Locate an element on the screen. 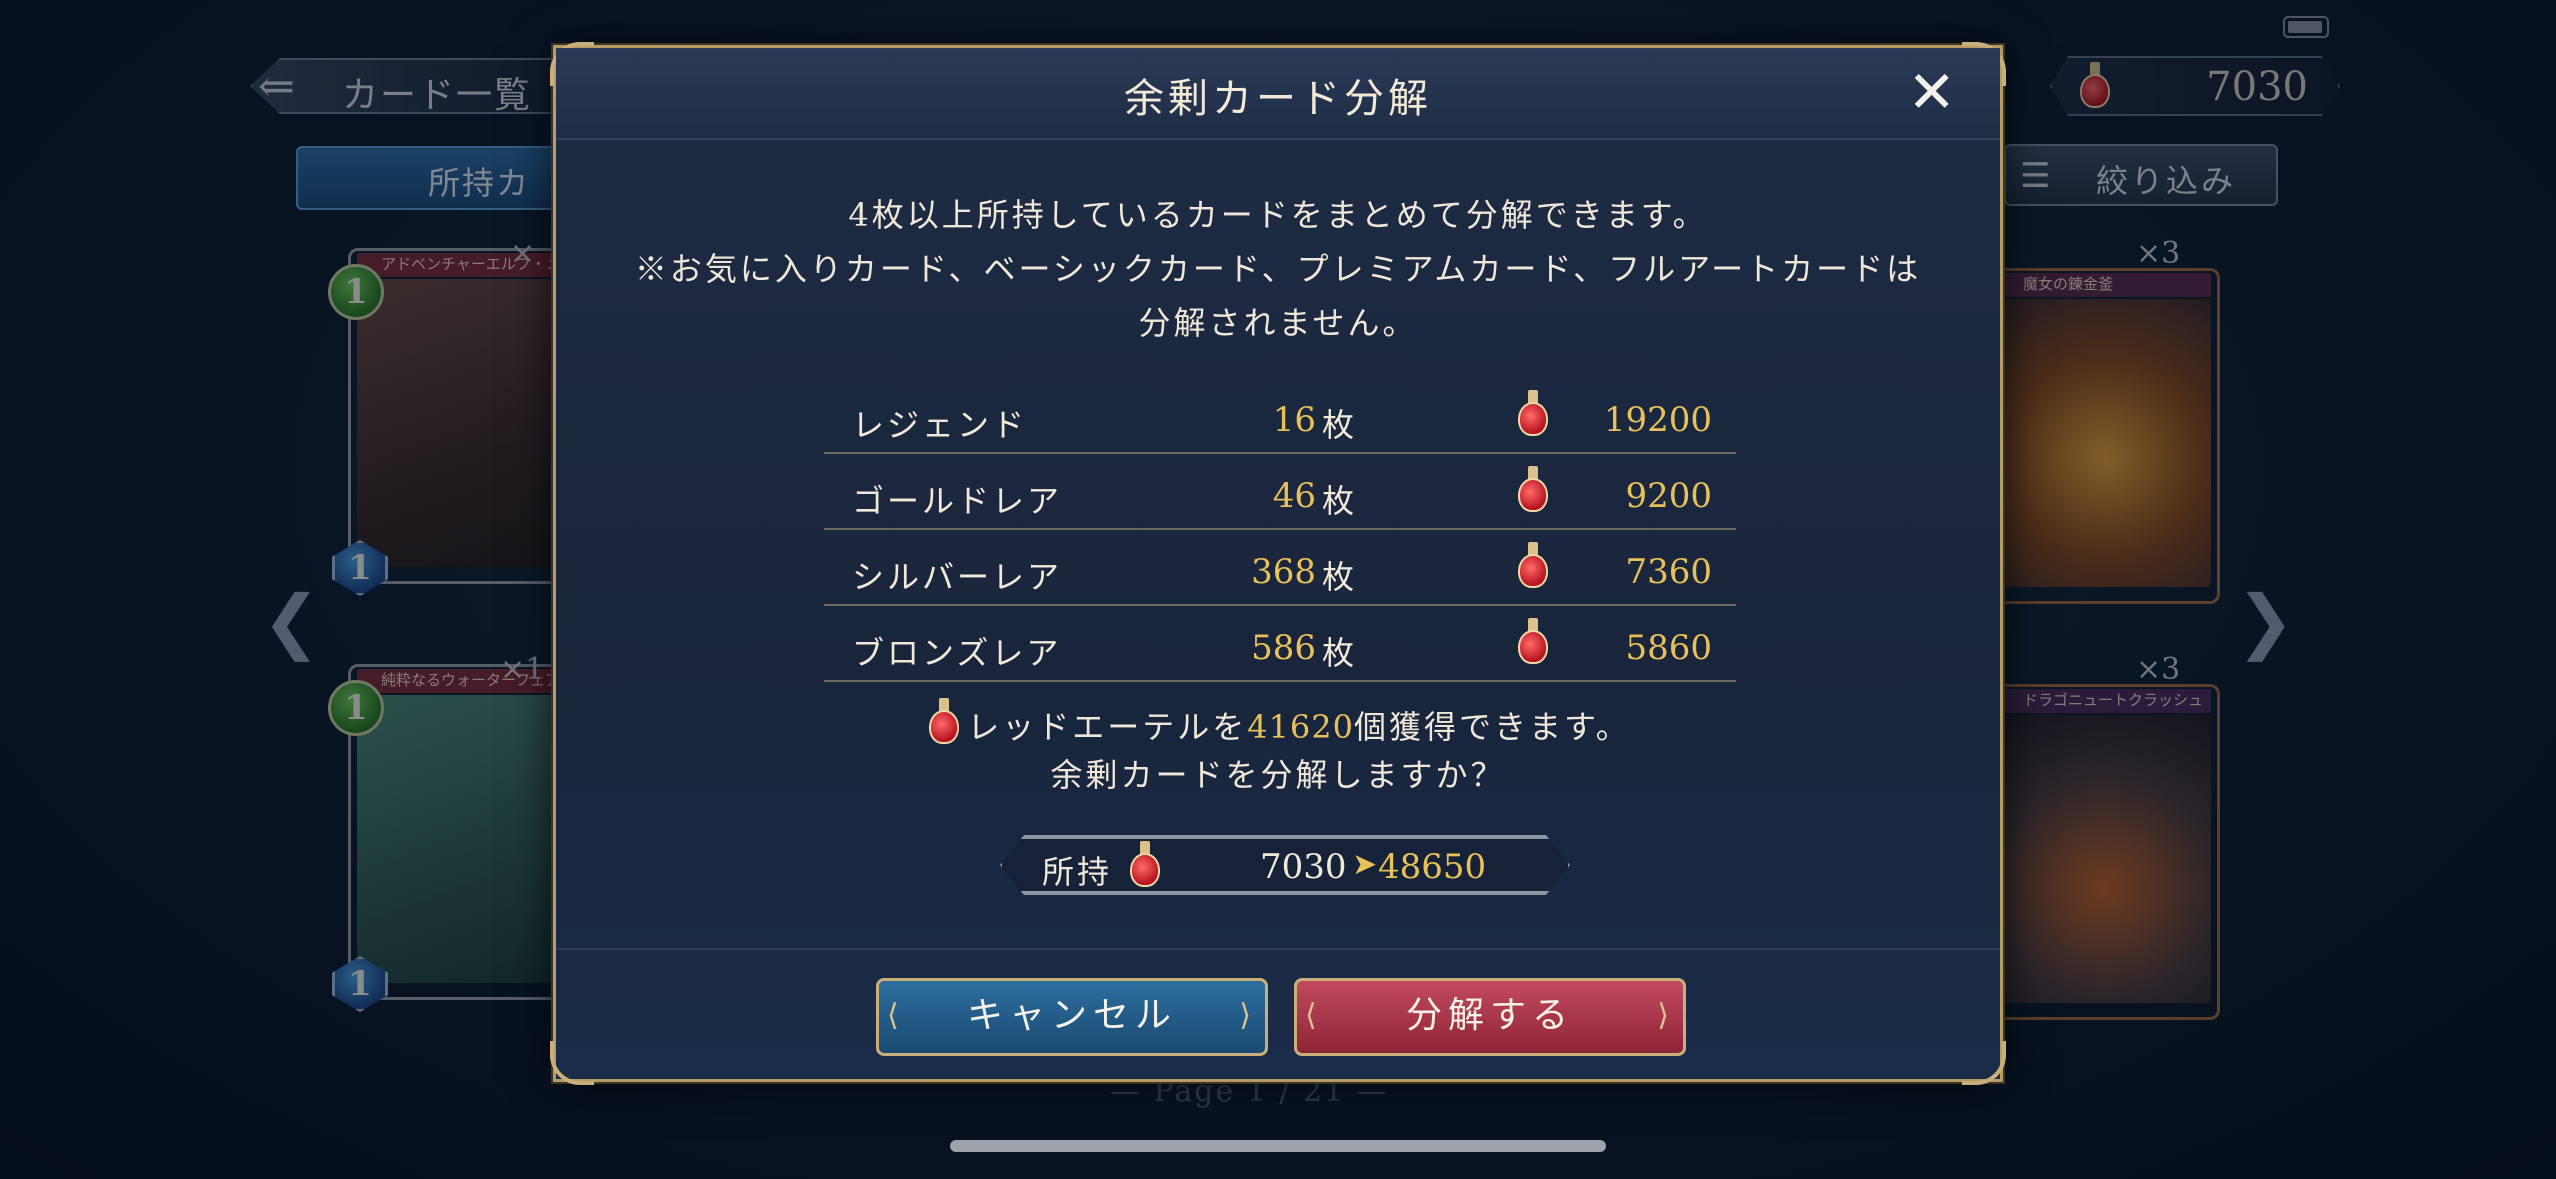 This screenshot has width=2556, height=1179. table-row: シルバーレア 368 枚 7360 is located at coordinates (1280, 568).